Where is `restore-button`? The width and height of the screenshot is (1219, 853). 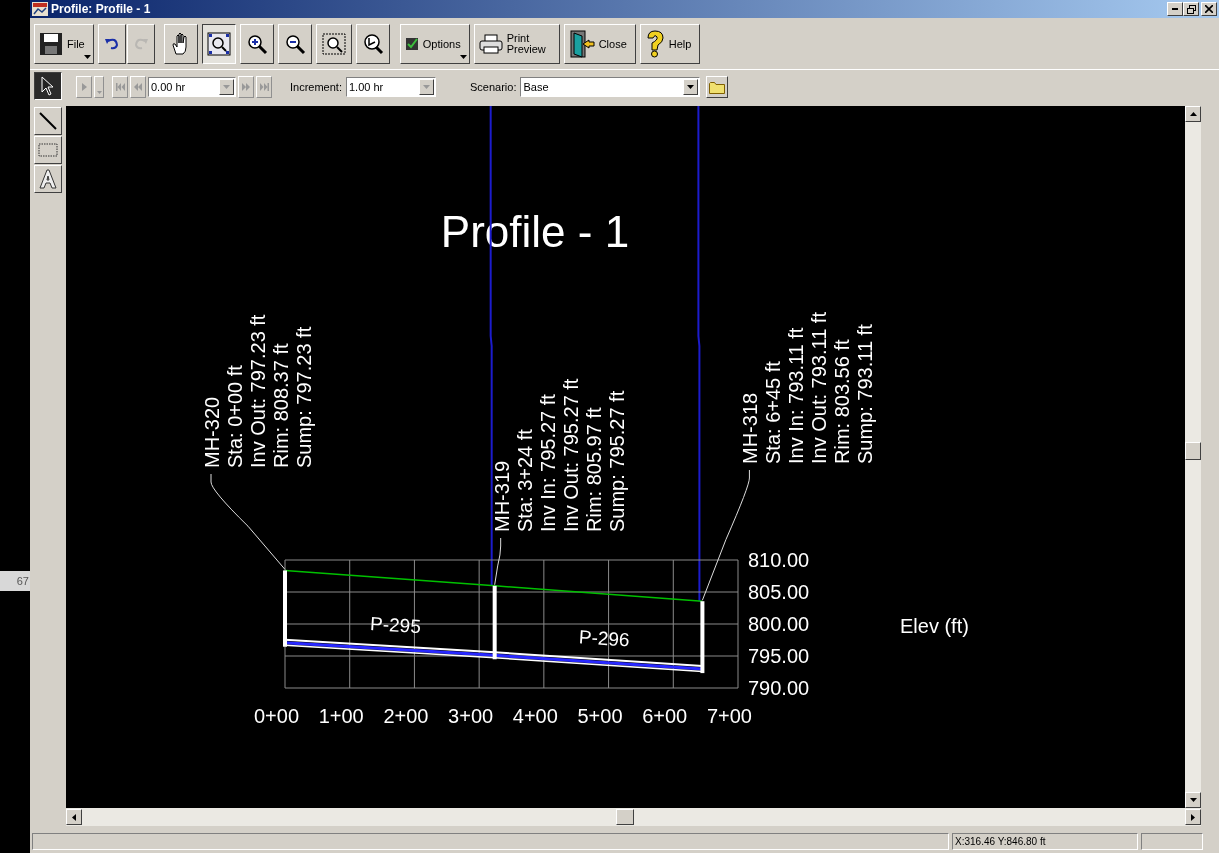 restore-button is located at coordinates (1191, 9).